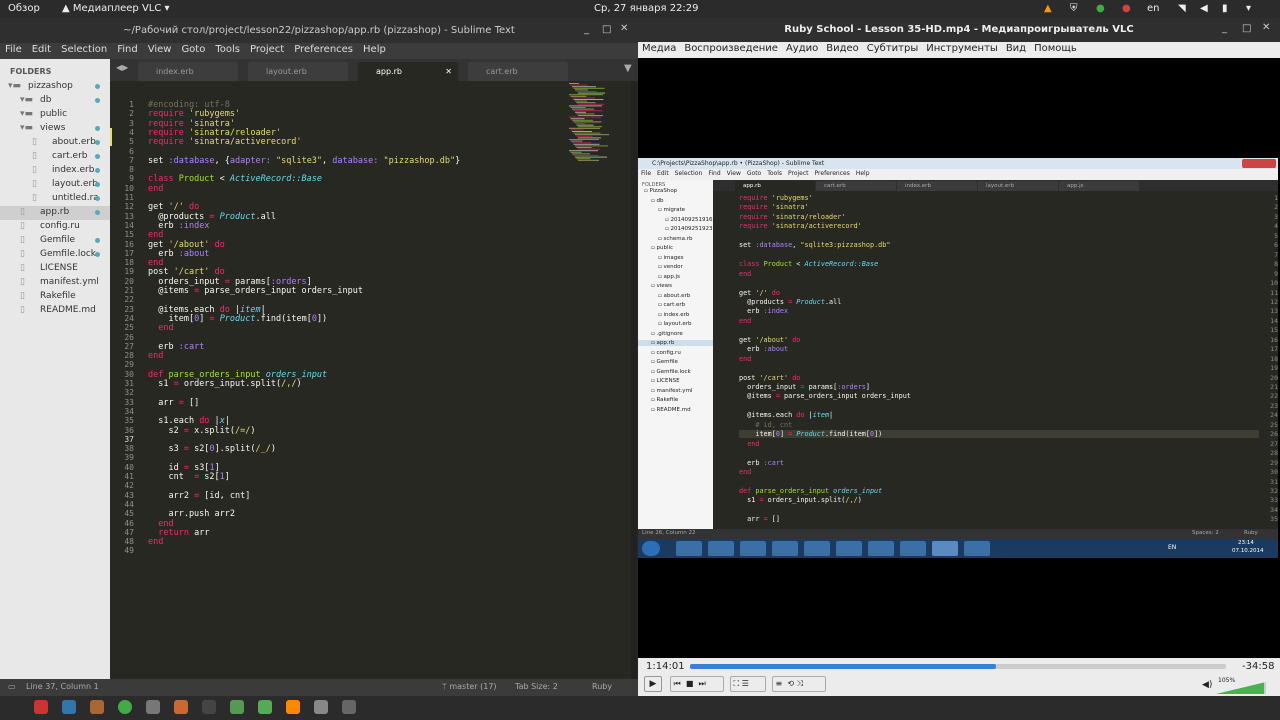 This screenshot has width=1280, height=720. Describe the element at coordinates (55, 129) in the screenshot. I see `tree-folder: ▾▬ views` at that location.